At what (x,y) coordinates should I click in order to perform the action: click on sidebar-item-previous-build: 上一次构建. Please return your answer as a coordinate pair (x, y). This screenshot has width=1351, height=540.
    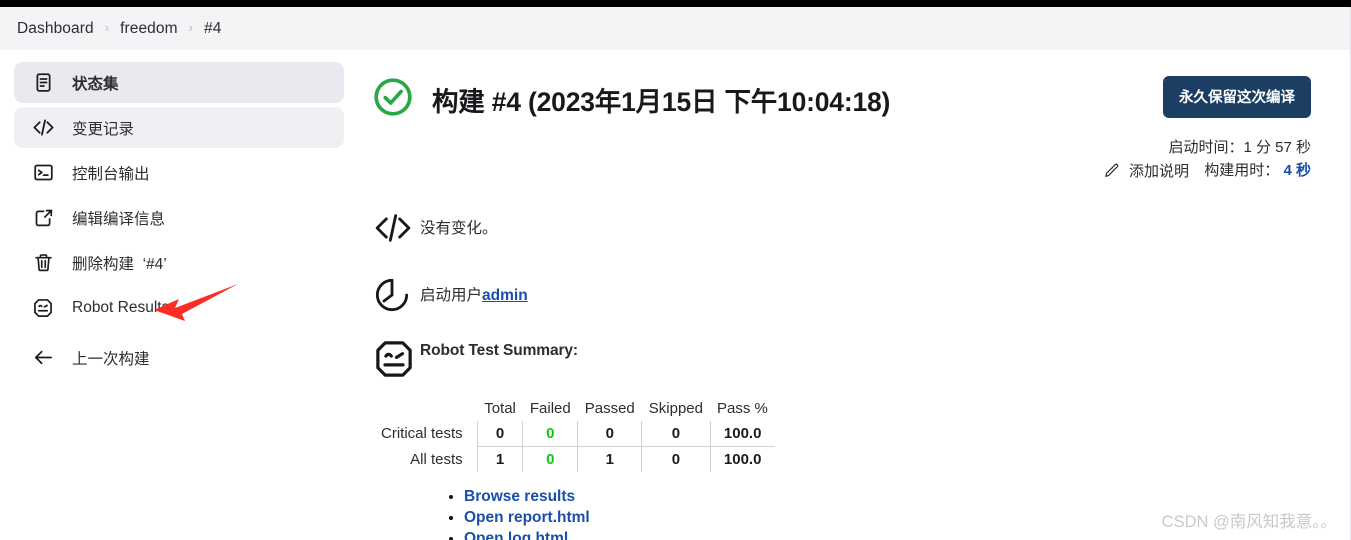
    Looking at the image, I should click on (179, 357).